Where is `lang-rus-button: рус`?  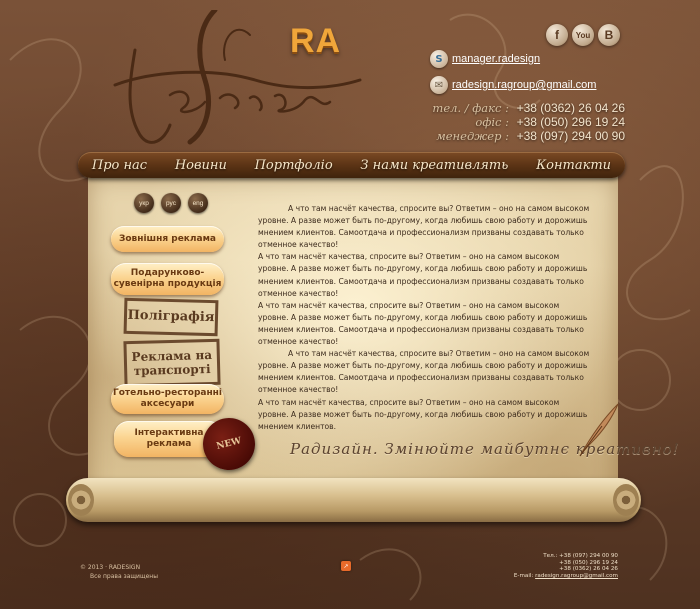
lang-rus-button: рус is located at coordinates (171, 203).